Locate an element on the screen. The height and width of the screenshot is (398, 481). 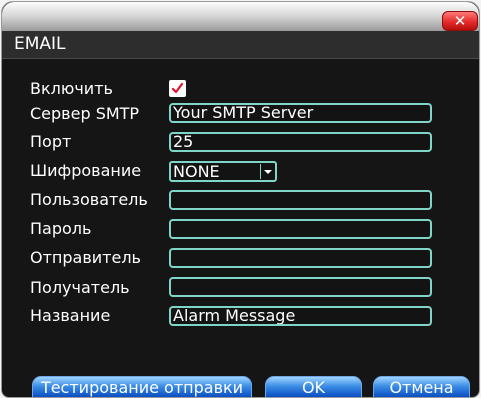
dialog-heading: EMAIL is located at coordinates (40, 44).